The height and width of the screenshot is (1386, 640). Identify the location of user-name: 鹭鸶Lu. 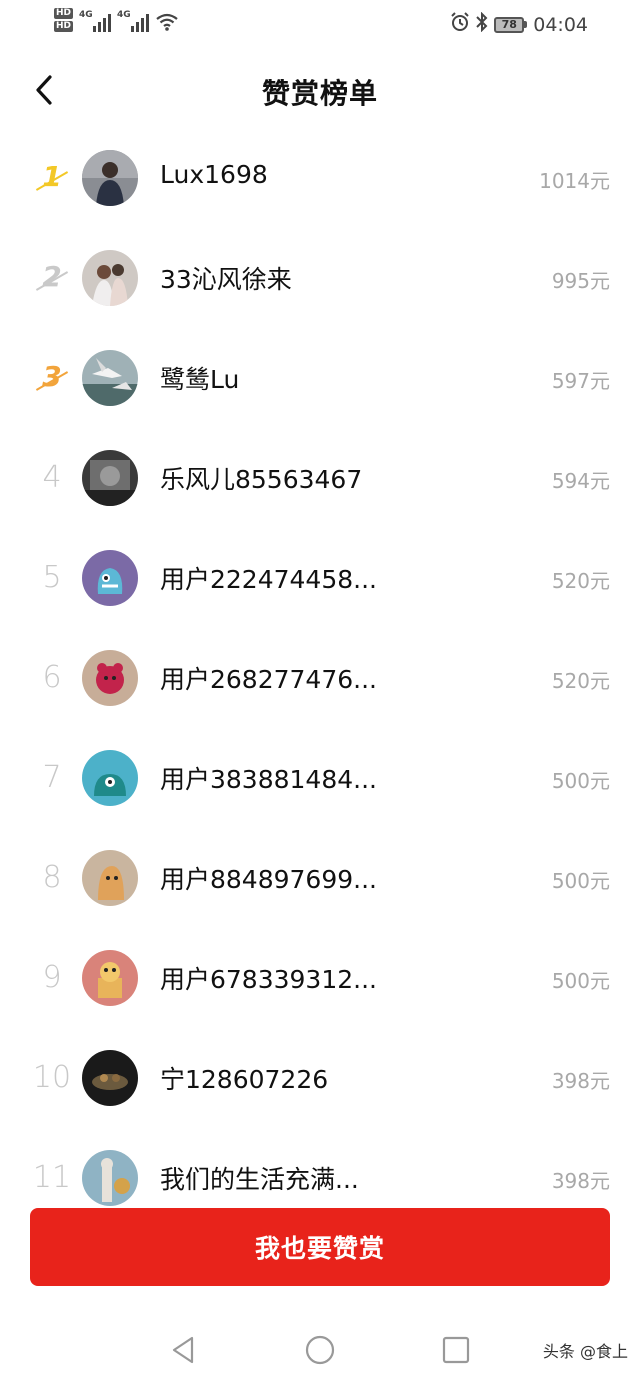
(200, 379).